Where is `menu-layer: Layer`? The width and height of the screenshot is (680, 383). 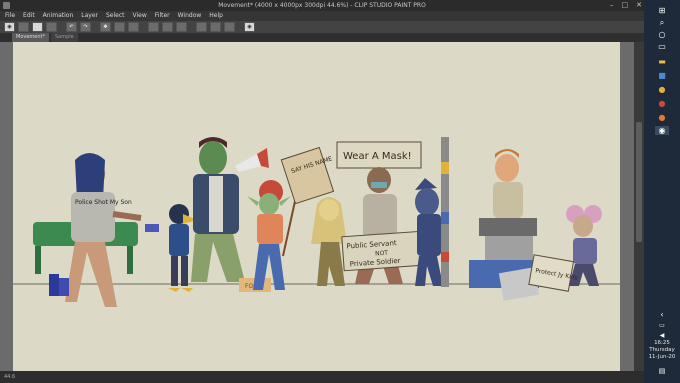 menu-layer: Layer is located at coordinates (89, 16).